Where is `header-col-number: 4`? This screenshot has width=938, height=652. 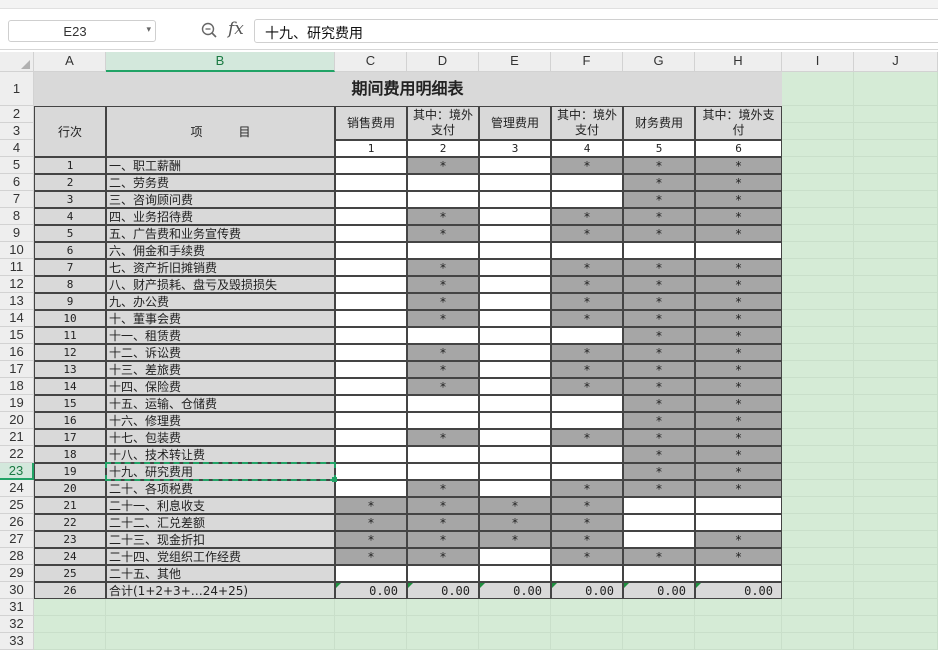
header-col-number: 4 is located at coordinates (587, 148).